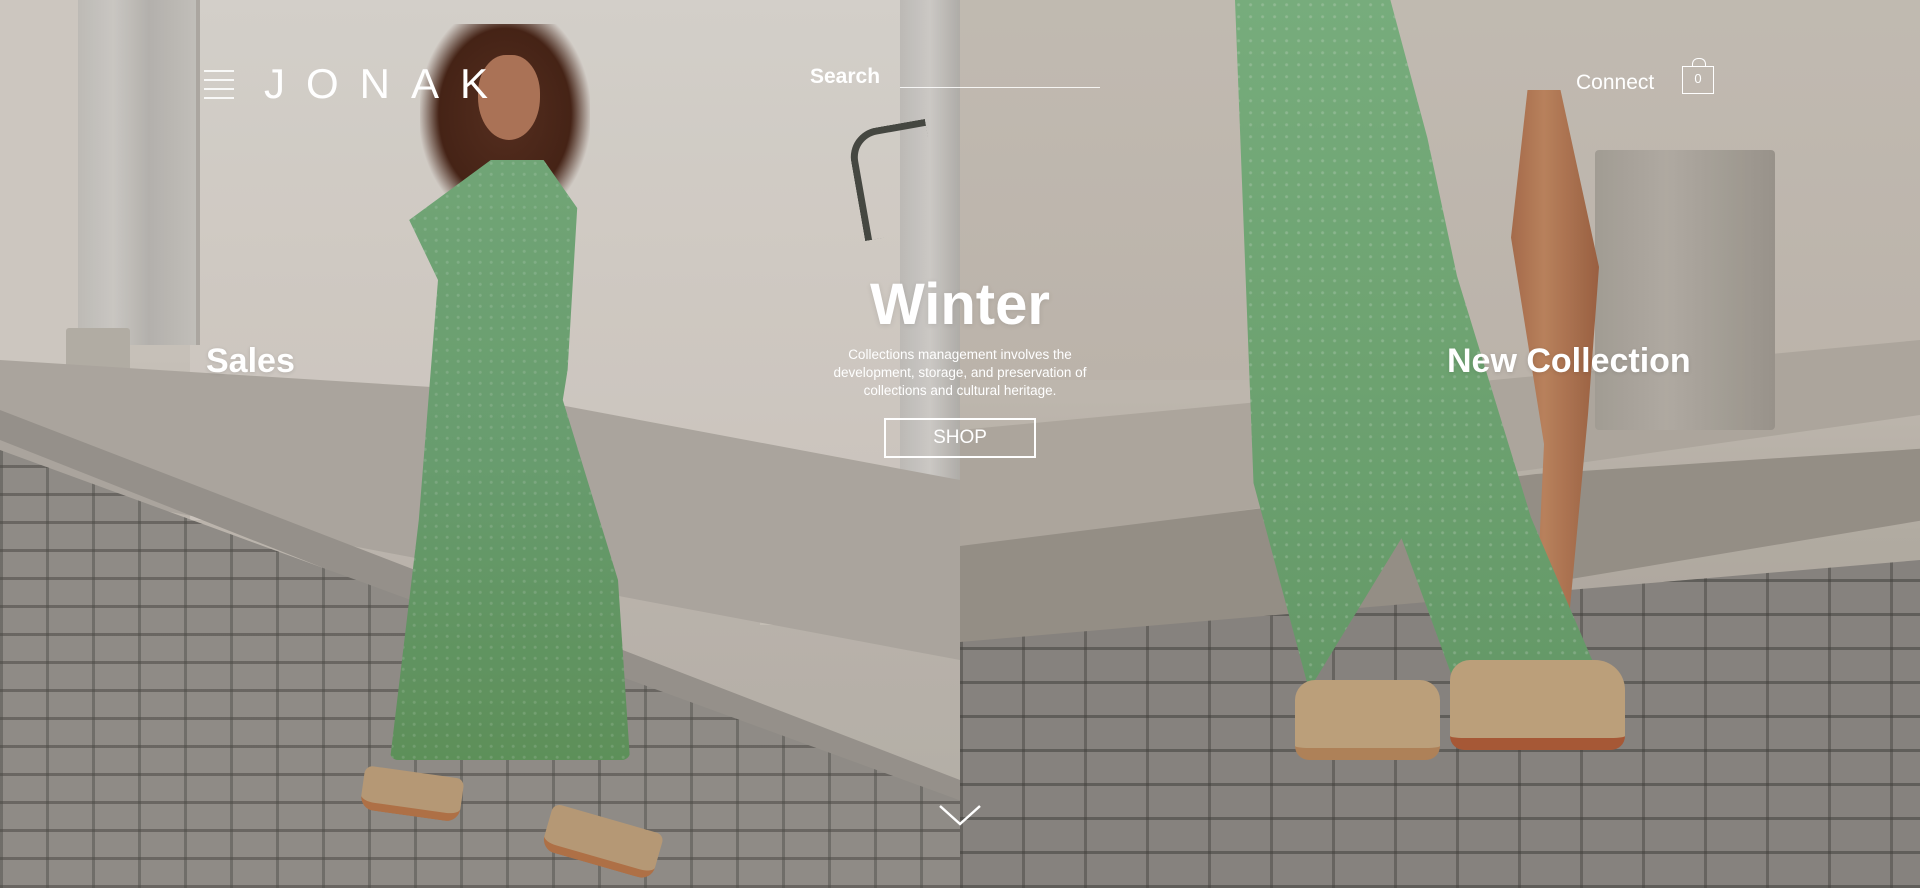 This screenshot has height=888, width=1920. What do you see at coordinates (1367, 720) in the screenshot?
I see `model-sandal-left` at bounding box center [1367, 720].